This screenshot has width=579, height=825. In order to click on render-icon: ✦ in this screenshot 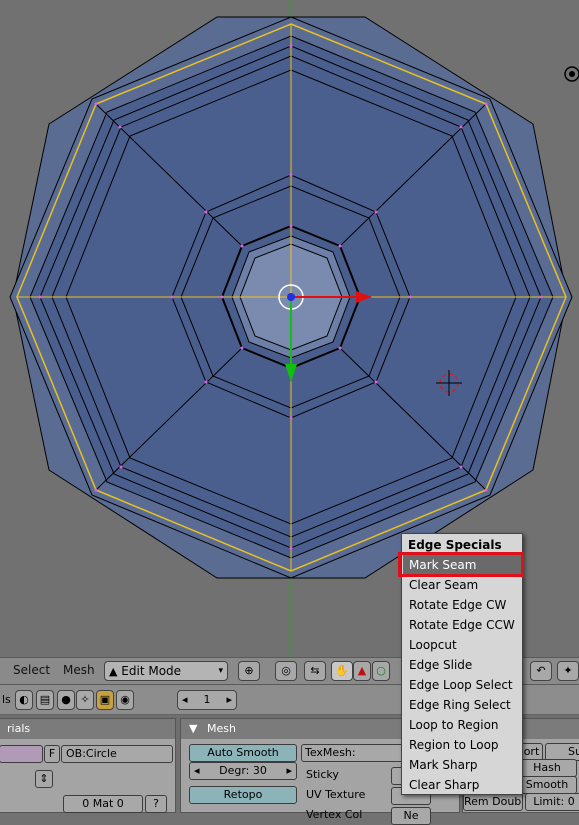, I will do `click(568, 671)`.